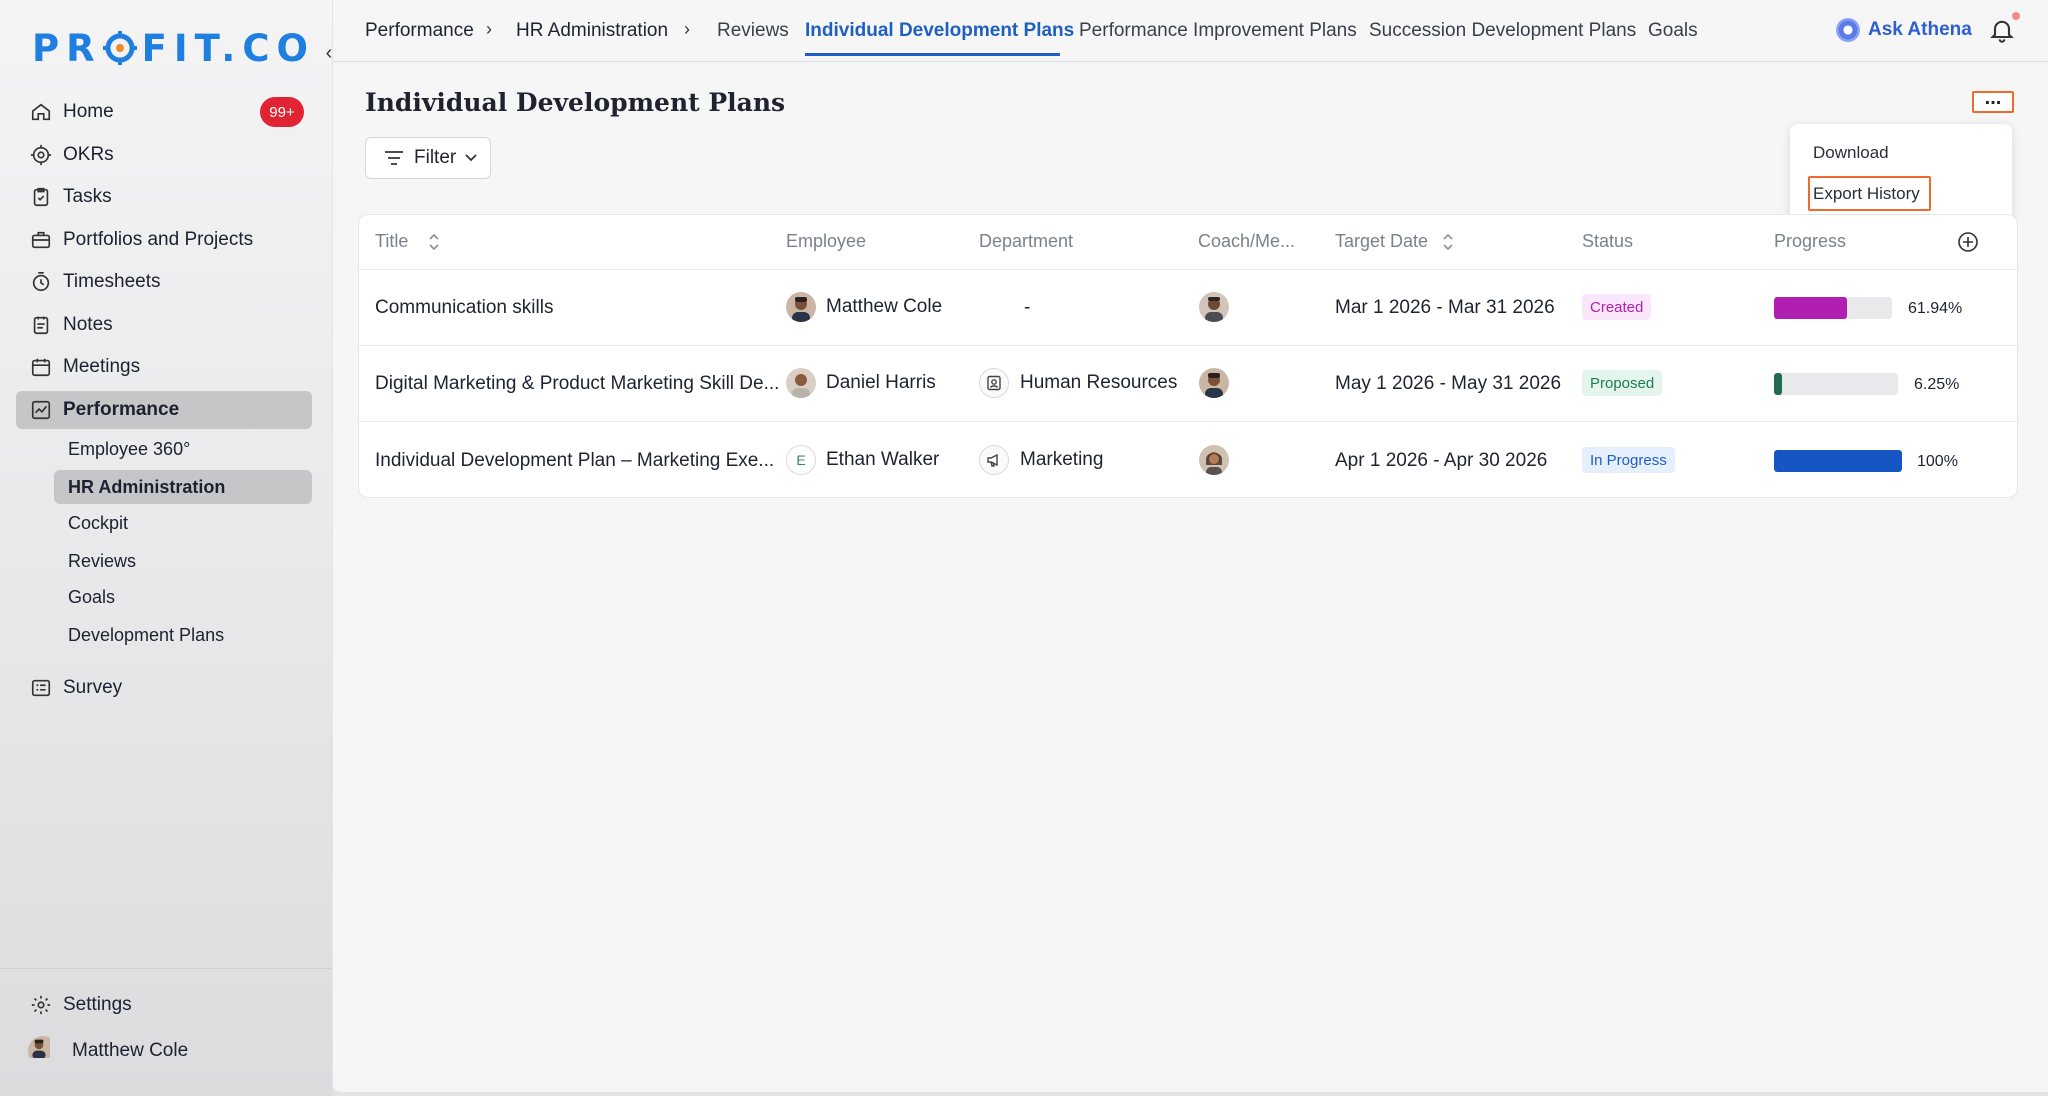 This screenshot has width=2048, height=1096. What do you see at coordinates (881, 382) in the screenshot?
I see `employee-name: Daniel Harris` at bounding box center [881, 382].